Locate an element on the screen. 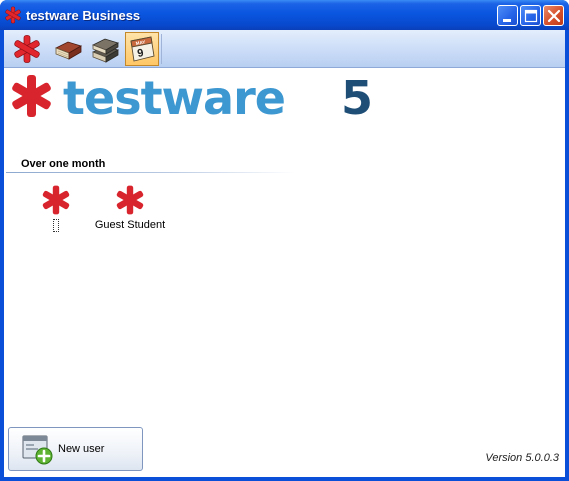 This screenshot has width=569, height=481. user-name is located at coordinates (56, 225).